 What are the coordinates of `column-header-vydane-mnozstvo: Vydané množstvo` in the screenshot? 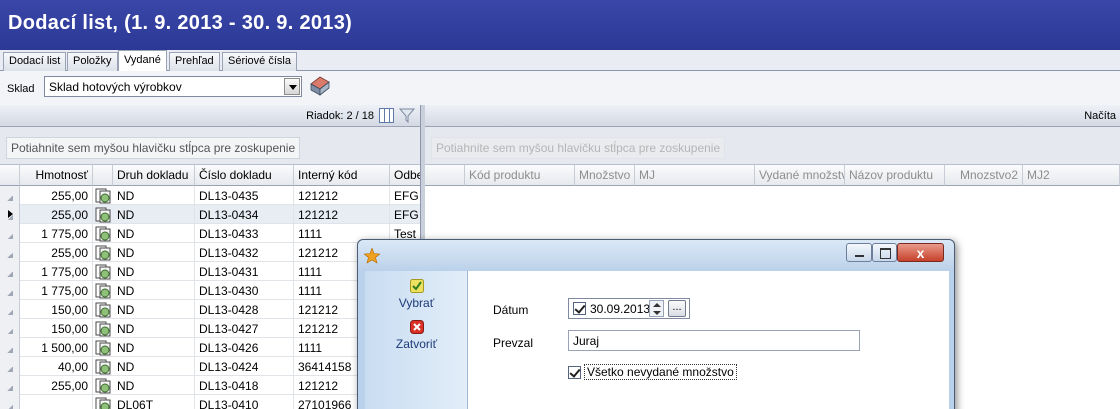 It's located at (800, 175).